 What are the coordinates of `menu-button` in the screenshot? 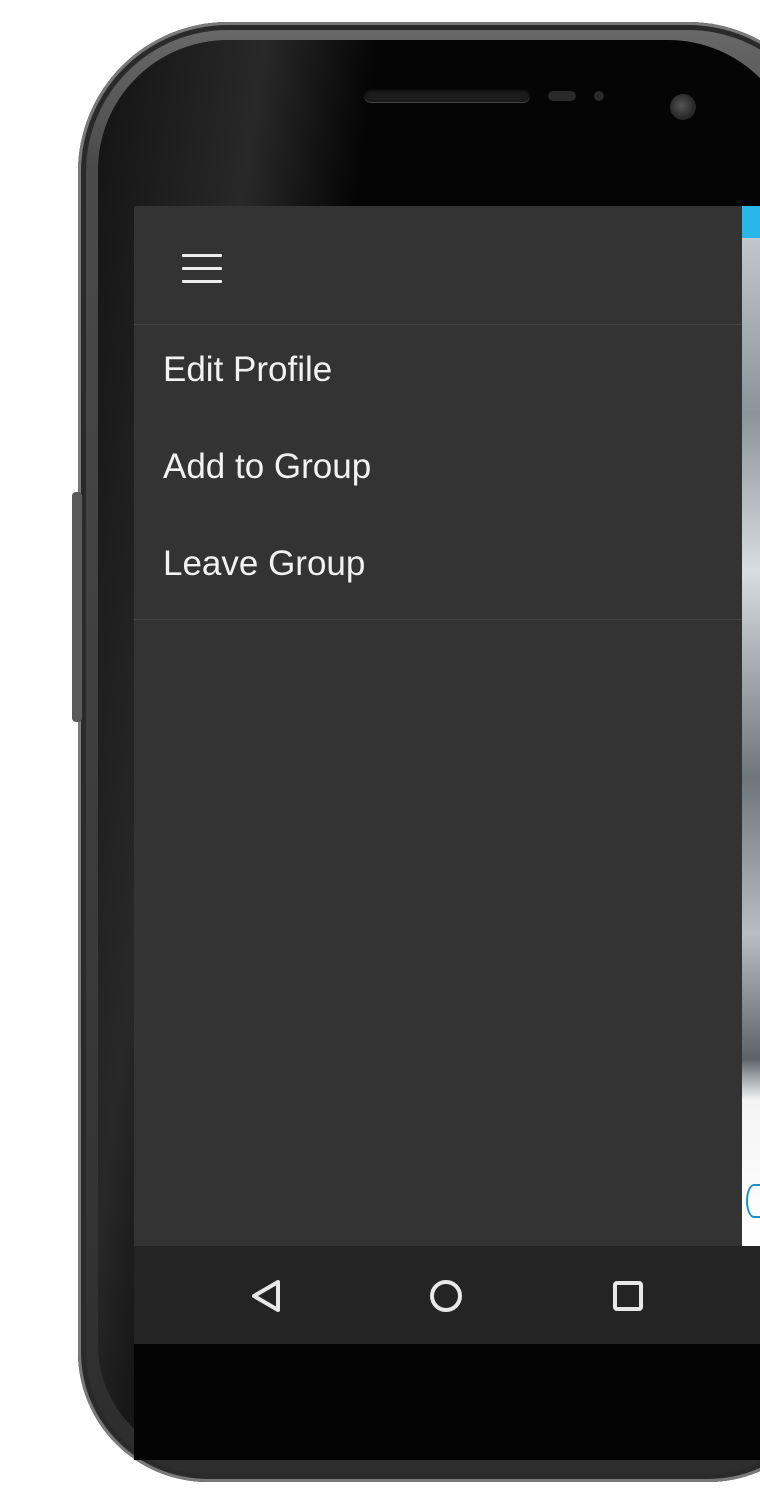 It's located at (202, 268).